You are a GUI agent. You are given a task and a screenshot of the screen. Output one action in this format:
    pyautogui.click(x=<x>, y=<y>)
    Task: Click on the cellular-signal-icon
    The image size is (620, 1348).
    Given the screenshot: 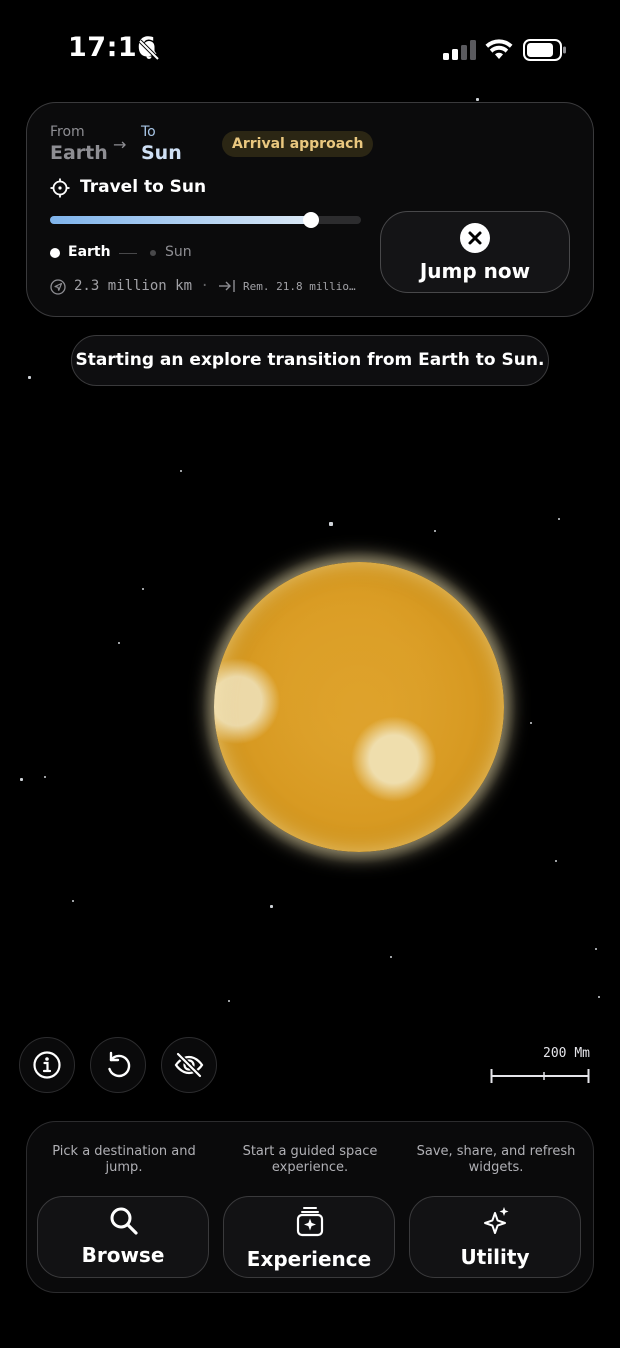 What is the action you would take?
    pyautogui.click(x=459, y=50)
    